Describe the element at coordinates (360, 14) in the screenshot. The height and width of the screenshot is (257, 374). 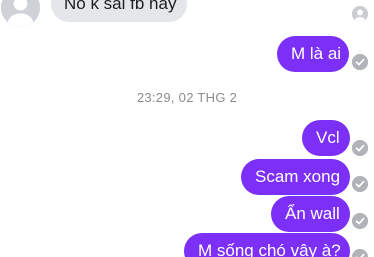
I see `seen-status-avatar-icon` at that location.